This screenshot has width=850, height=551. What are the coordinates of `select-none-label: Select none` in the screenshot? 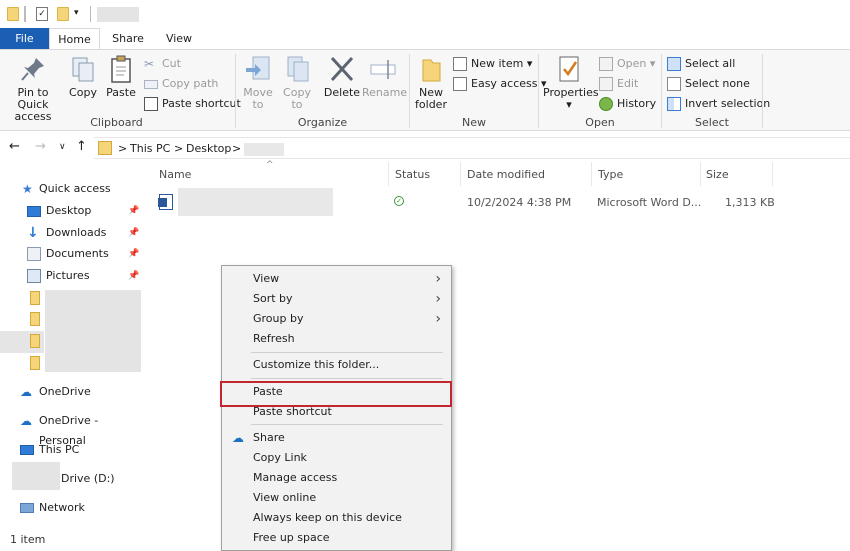 It's located at (717, 83).